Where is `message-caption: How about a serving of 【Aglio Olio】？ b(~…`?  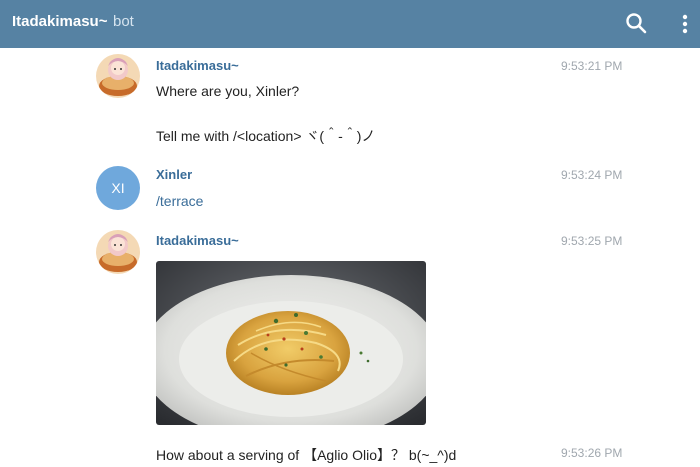
message-caption: How about a serving of 【Aglio Olio】？ b(~… is located at coordinates (306, 455).